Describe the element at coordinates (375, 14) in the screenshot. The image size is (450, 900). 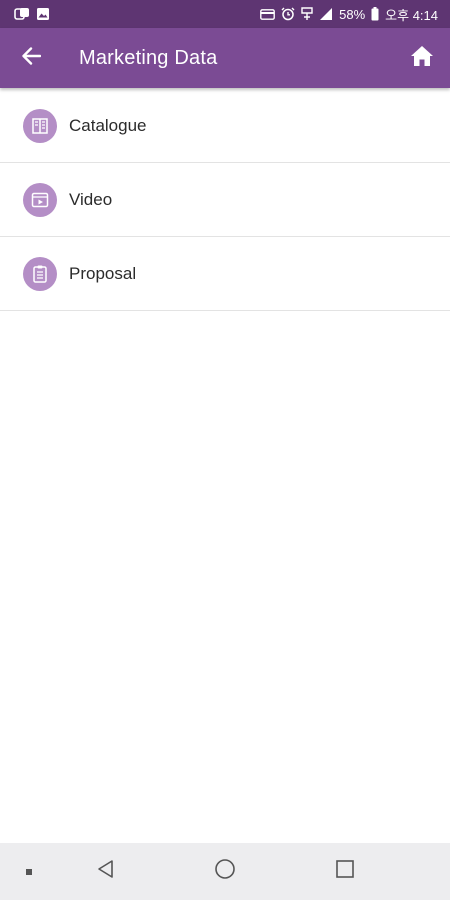
I see `battery-icon` at that location.